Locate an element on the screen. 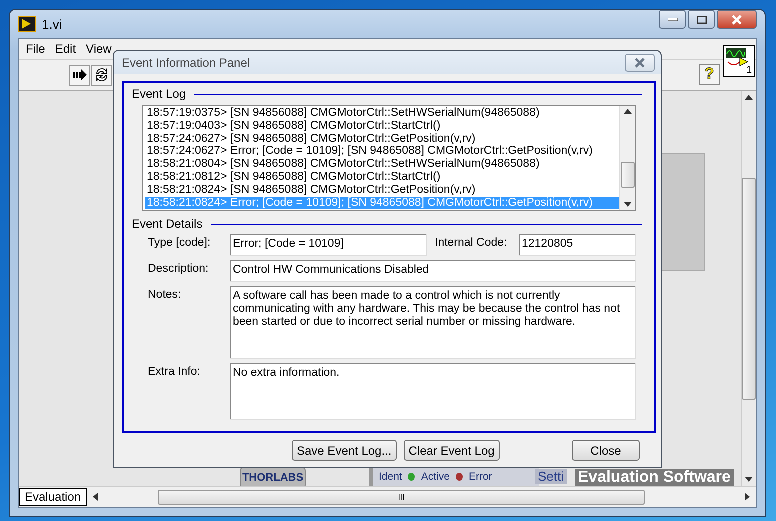 This screenshot has width=776, height=521. dialog-title: Event Information Panel is located at coordinates (186, 63).